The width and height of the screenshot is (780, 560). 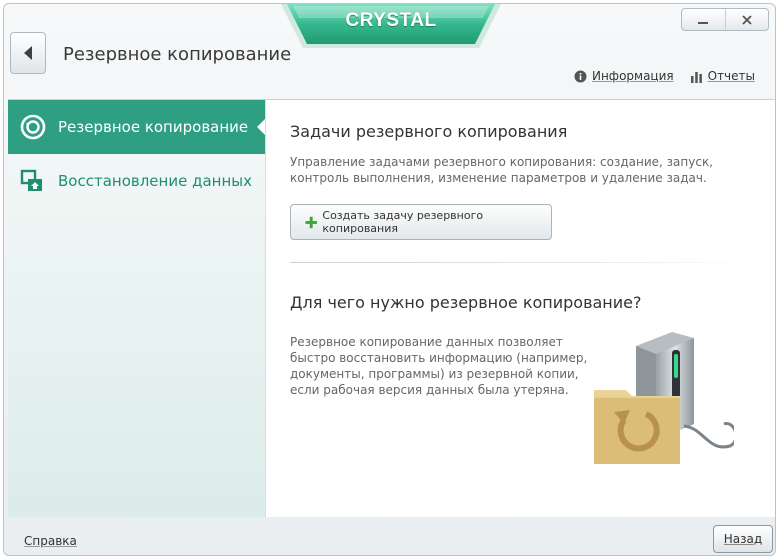 I want to click on back-arrow-button, so click(x=28, y=53).